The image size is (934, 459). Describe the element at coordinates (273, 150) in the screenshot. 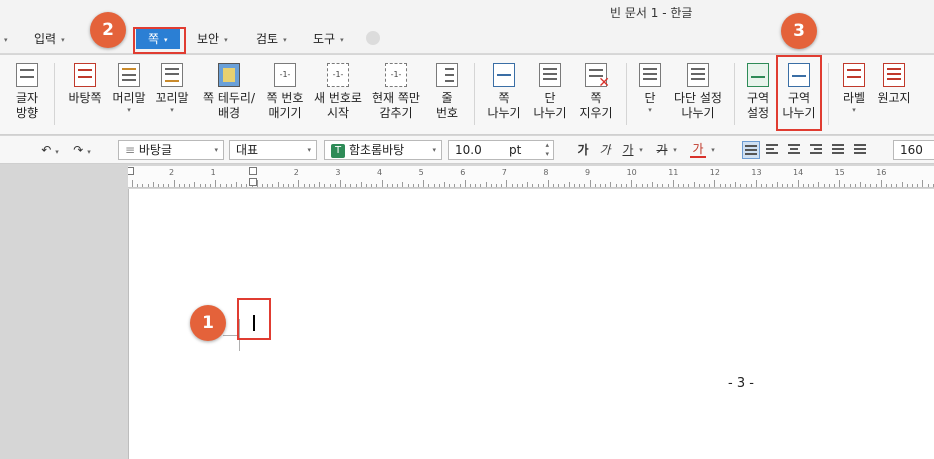

I see `language-select: 대표 ▾` at that location.